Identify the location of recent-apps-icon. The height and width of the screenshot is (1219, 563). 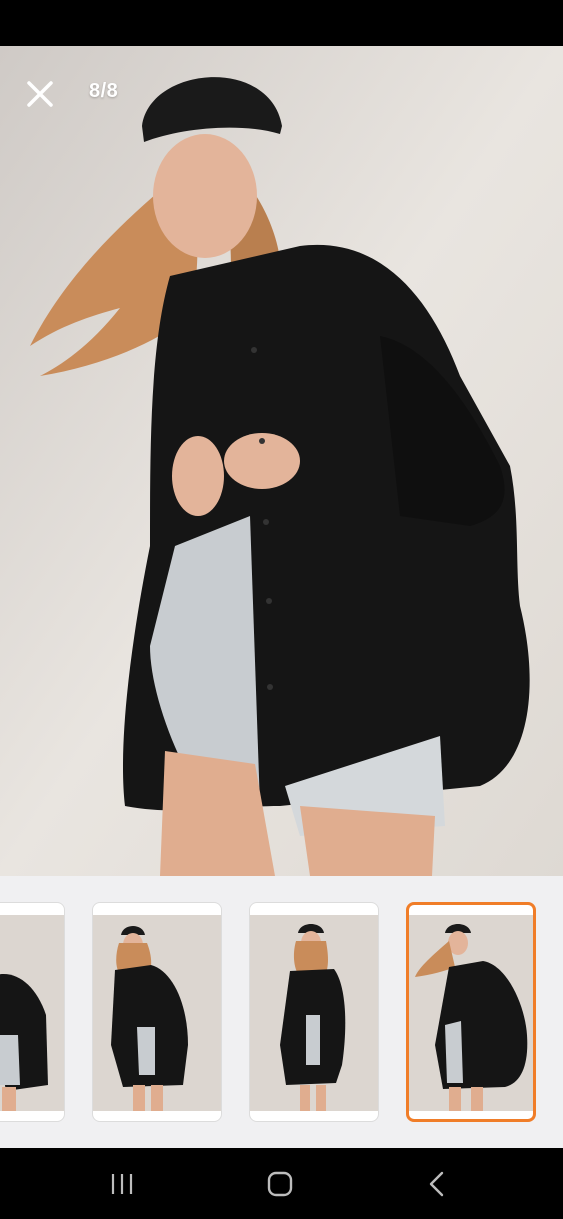
(122, 1184).